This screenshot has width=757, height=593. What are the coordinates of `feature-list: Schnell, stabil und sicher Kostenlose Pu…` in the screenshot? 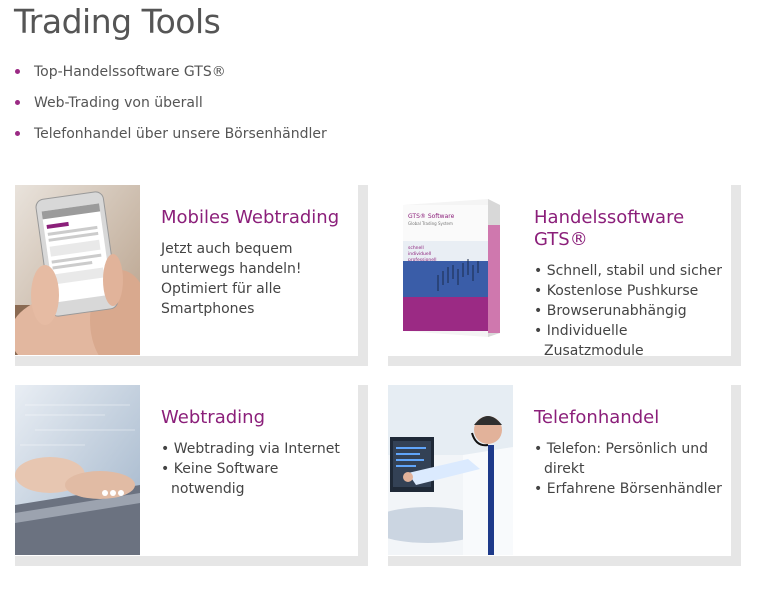 It's located at (628, 311).